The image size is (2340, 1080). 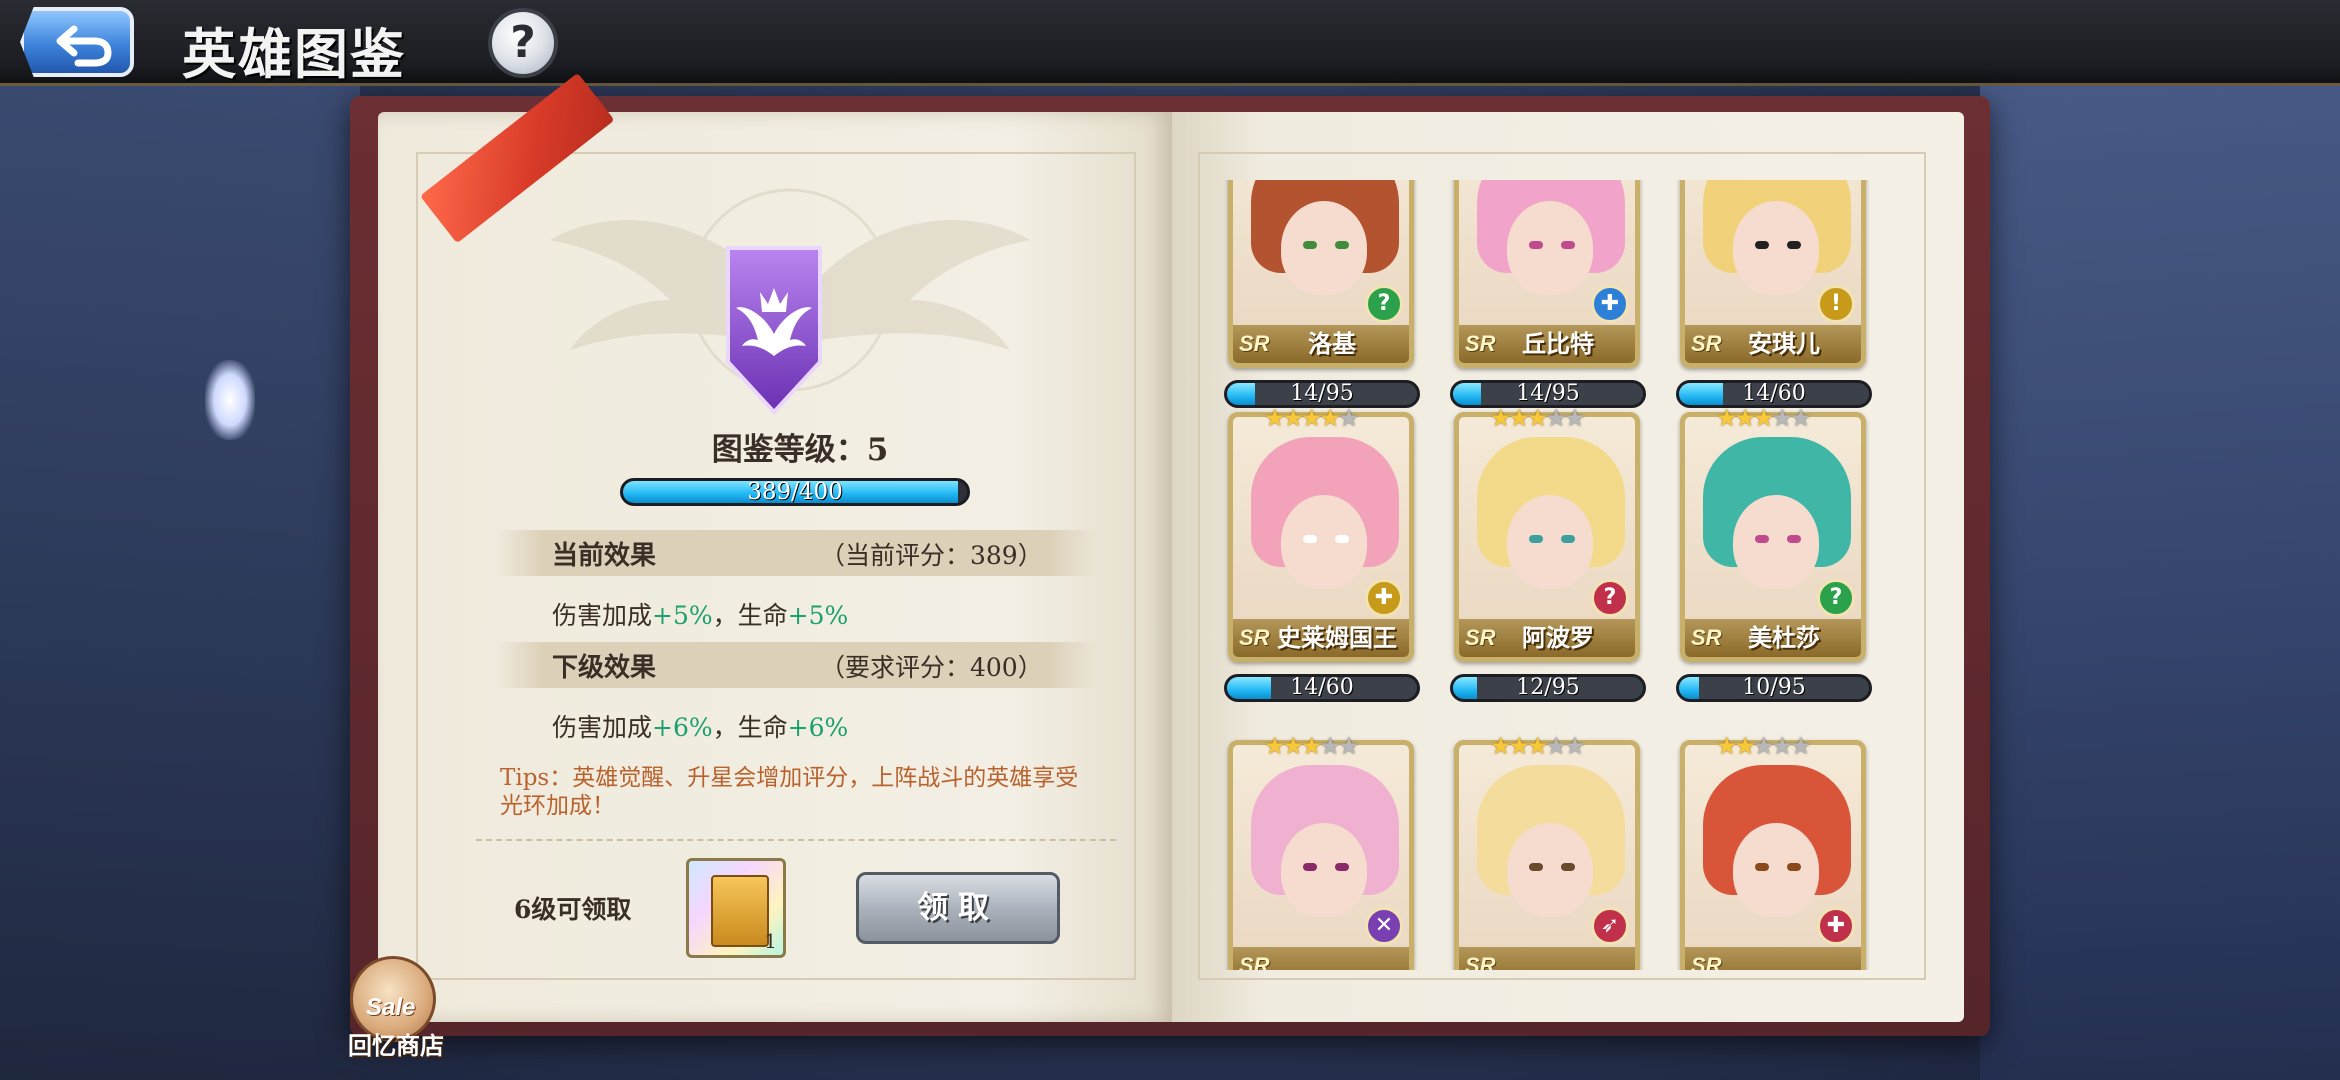 I want to click on background-right, so click(x=2160, y=580).